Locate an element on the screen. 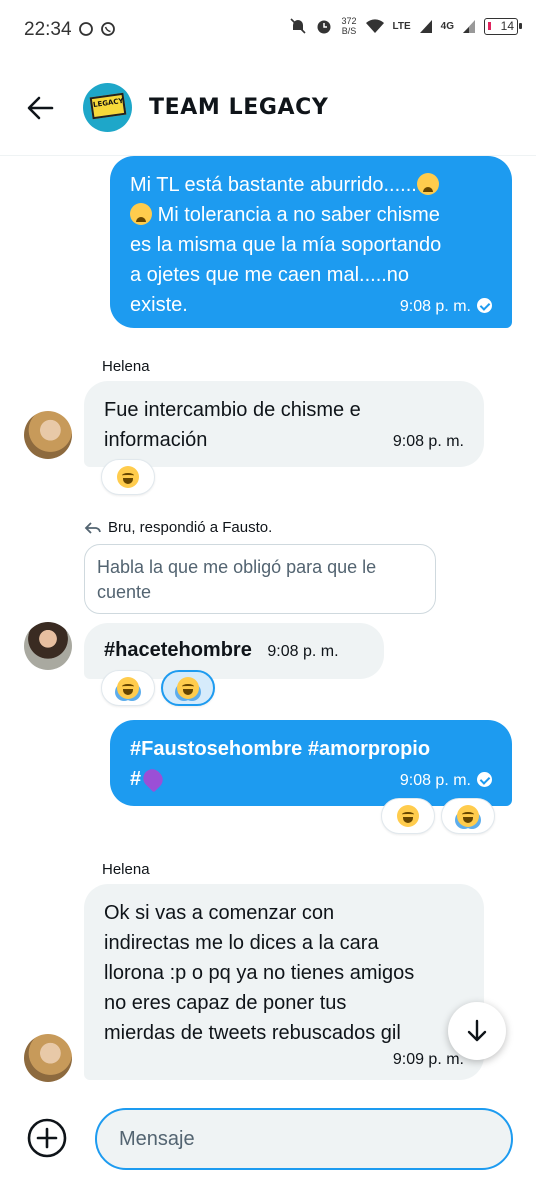  scroll-to-bottom-button is located at coordinates (477, 1031).